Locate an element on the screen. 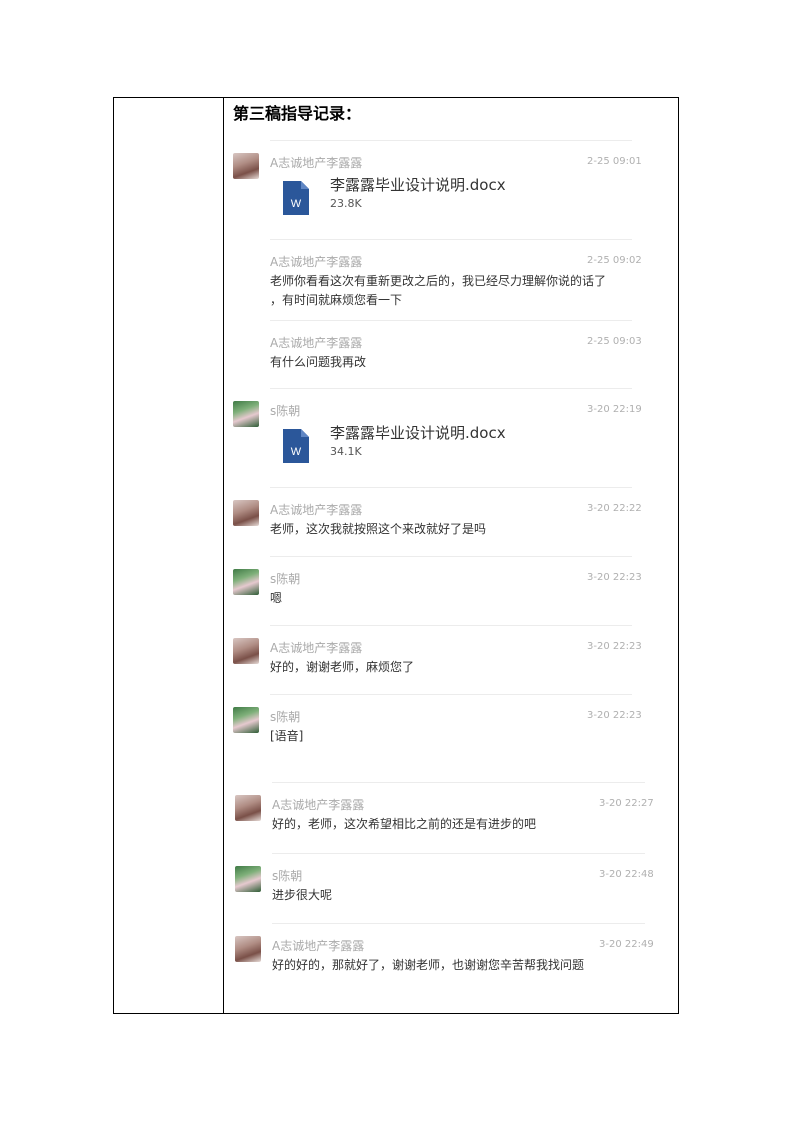 Image resolution: width=793 pixels, height=1122 pixels. section-title: 第三稿指导记录： is located at coordinates (297, 113).